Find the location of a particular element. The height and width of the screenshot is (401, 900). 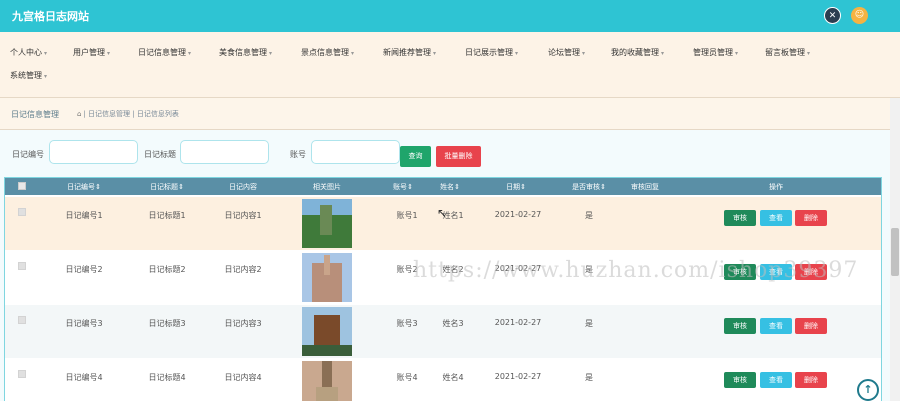

search-label-diary-title: 日记标题 is located at coordinates (160, 154).